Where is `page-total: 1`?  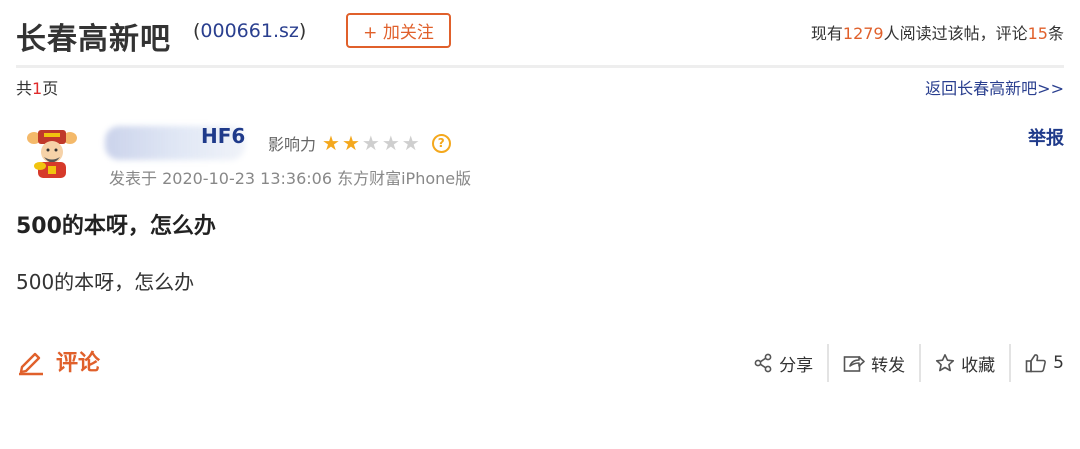
page-total: 1 is located at coordinates (37, 88).